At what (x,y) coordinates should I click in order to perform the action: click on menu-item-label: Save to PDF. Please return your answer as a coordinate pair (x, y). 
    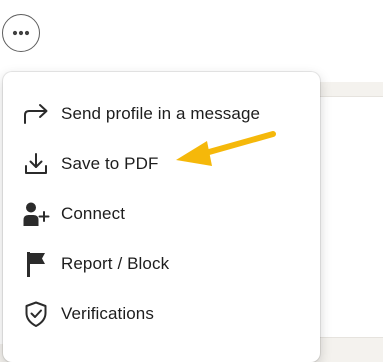
    Looking at the image, I should click on (110, 163).